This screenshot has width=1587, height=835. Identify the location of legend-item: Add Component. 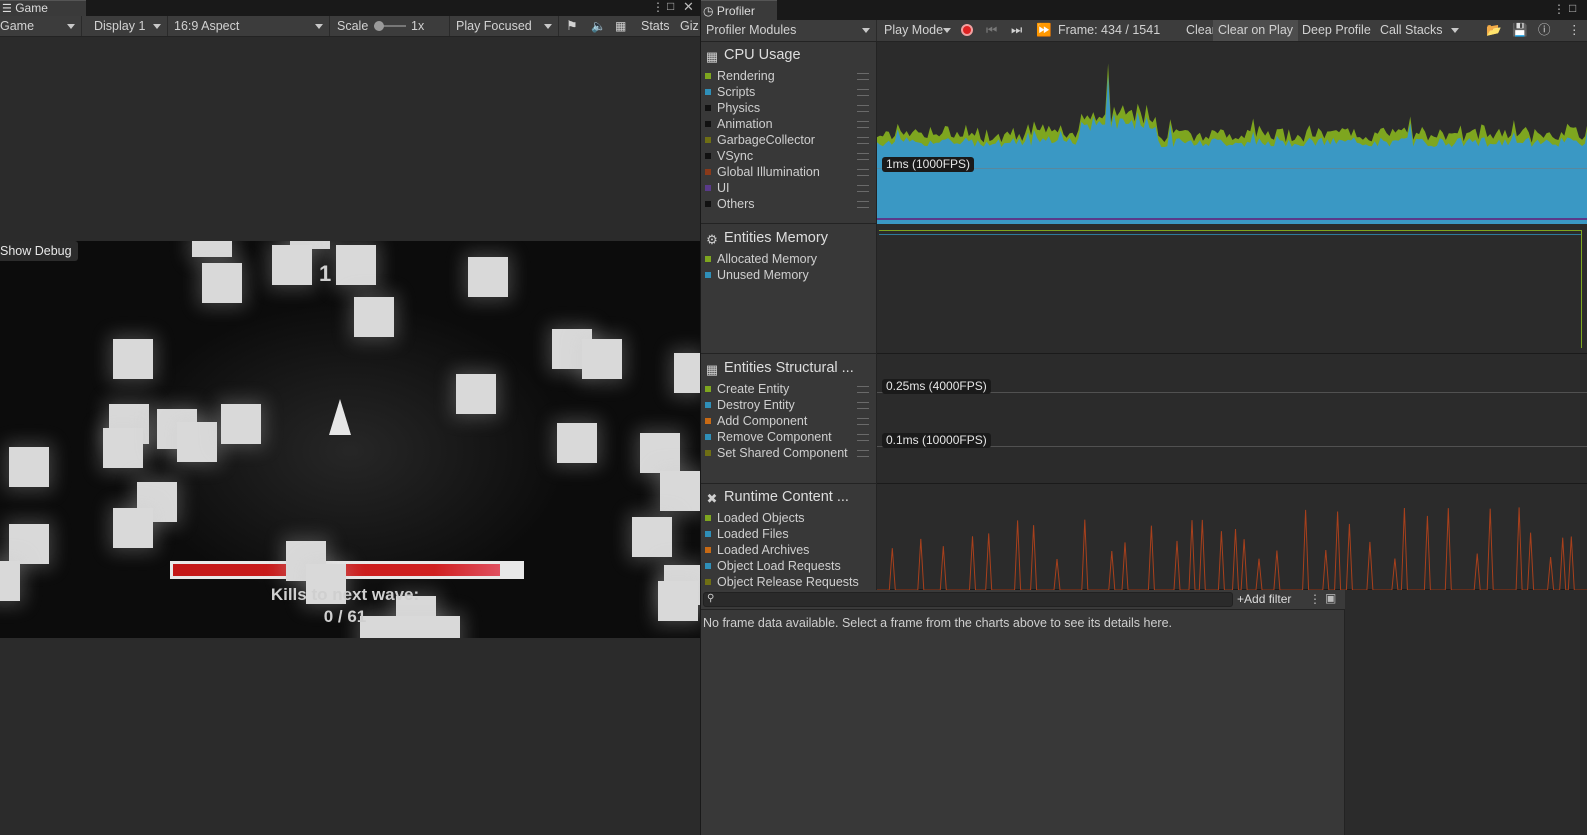
(790, 421).